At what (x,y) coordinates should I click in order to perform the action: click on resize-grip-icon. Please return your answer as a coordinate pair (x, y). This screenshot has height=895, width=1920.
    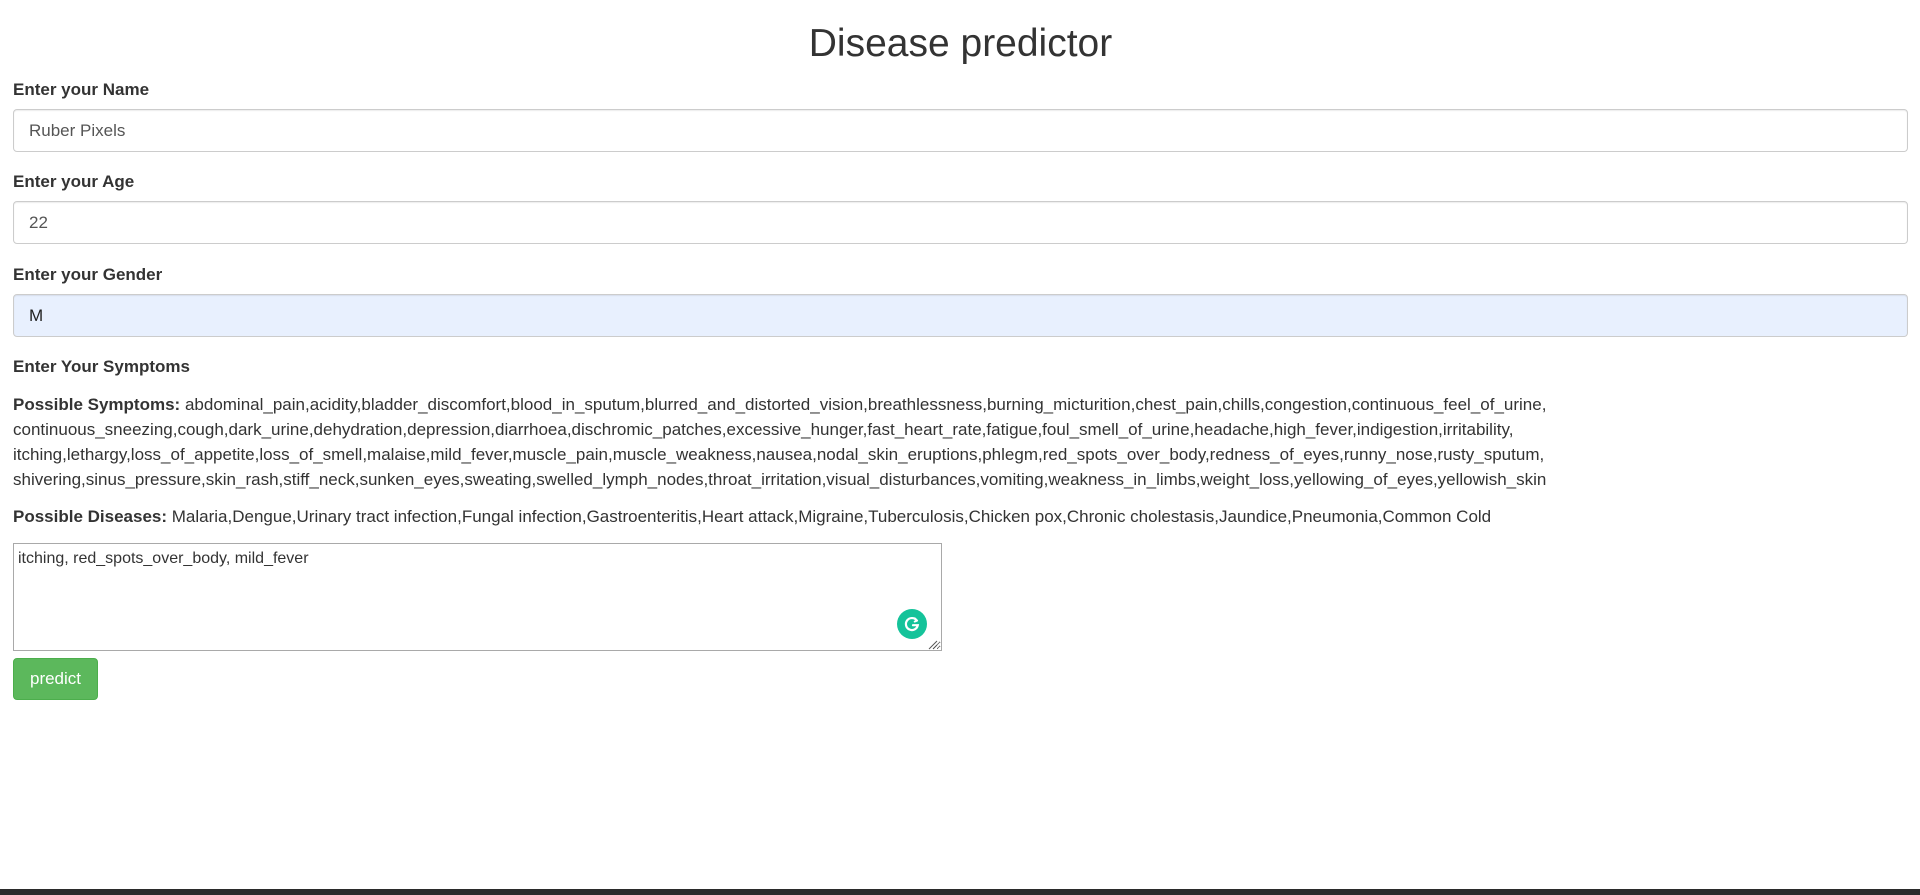
    Looking at the image, I should click on (933, 643).